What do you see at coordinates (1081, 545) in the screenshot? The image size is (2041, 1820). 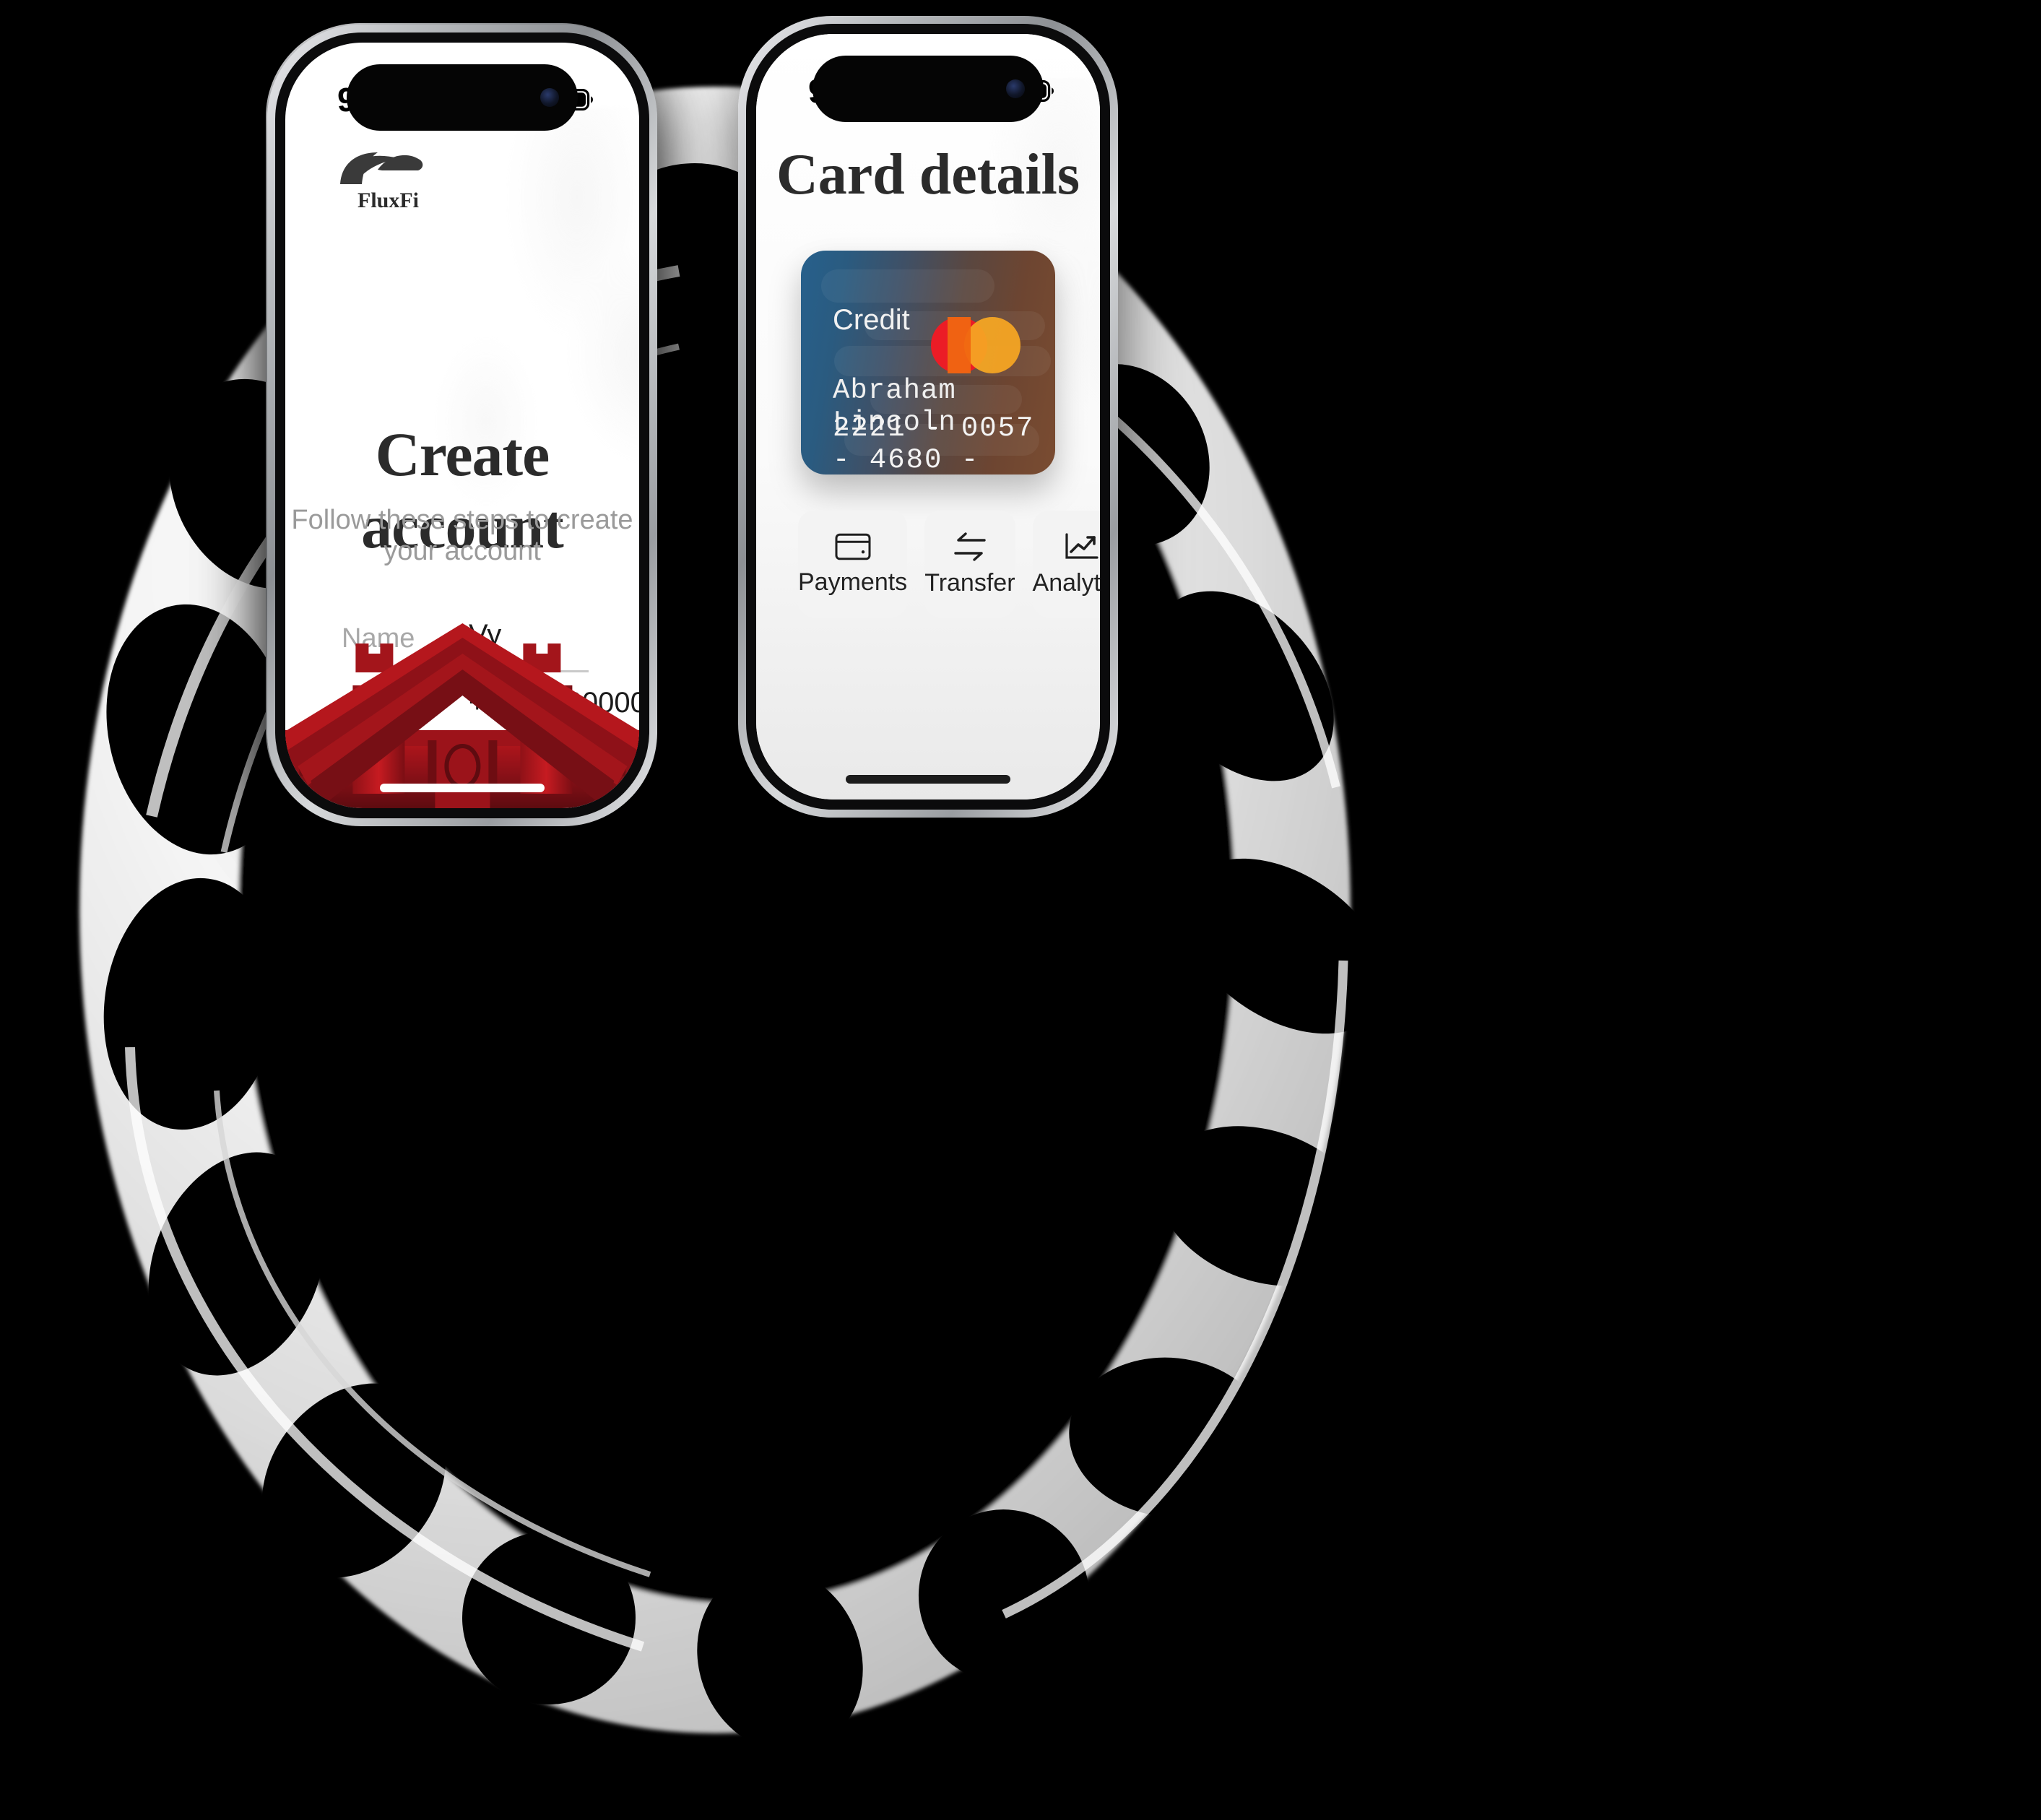 I see `line-chart-icon` at bounding box center [1081, 545].